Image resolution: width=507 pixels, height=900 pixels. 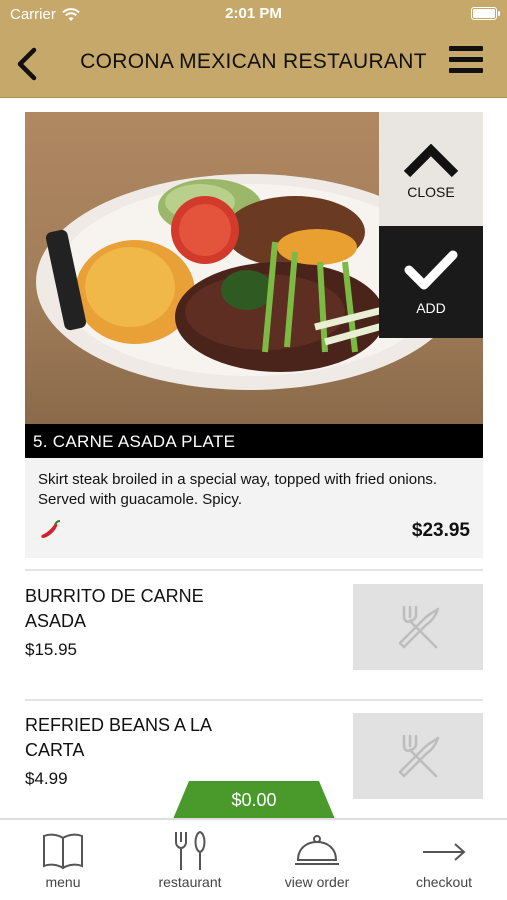 I want to click on status-bar: Carrier 2:01 PM, so click(x=253, y=14).